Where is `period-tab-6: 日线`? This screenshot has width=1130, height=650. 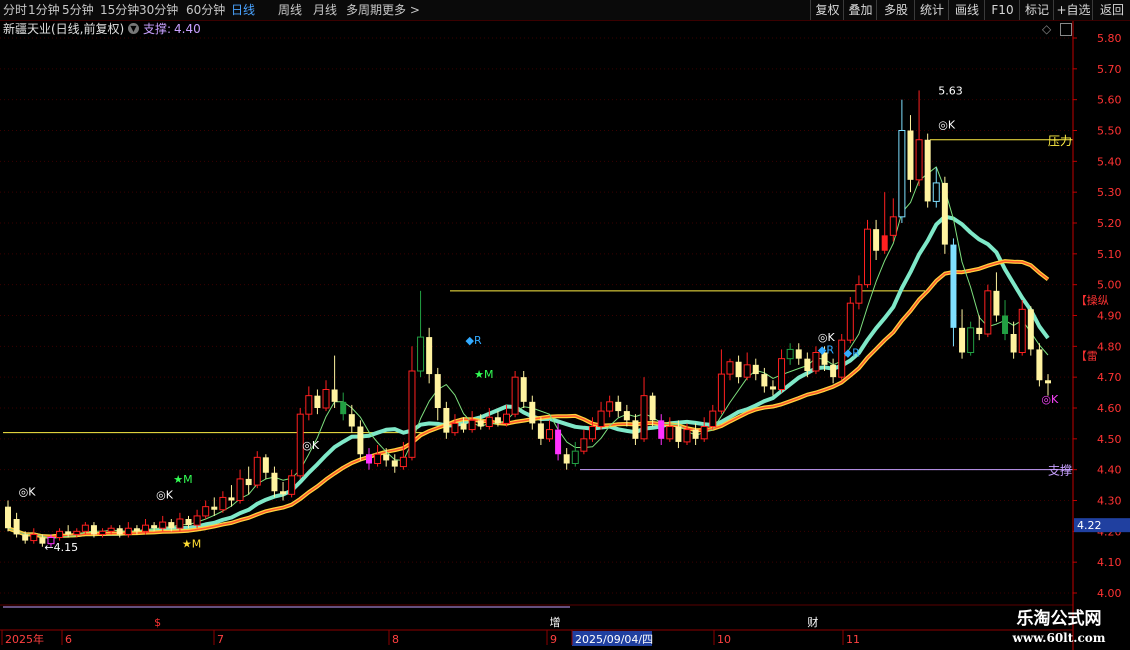 period-tab-6: 日线 is located at coordinates (243, 10).